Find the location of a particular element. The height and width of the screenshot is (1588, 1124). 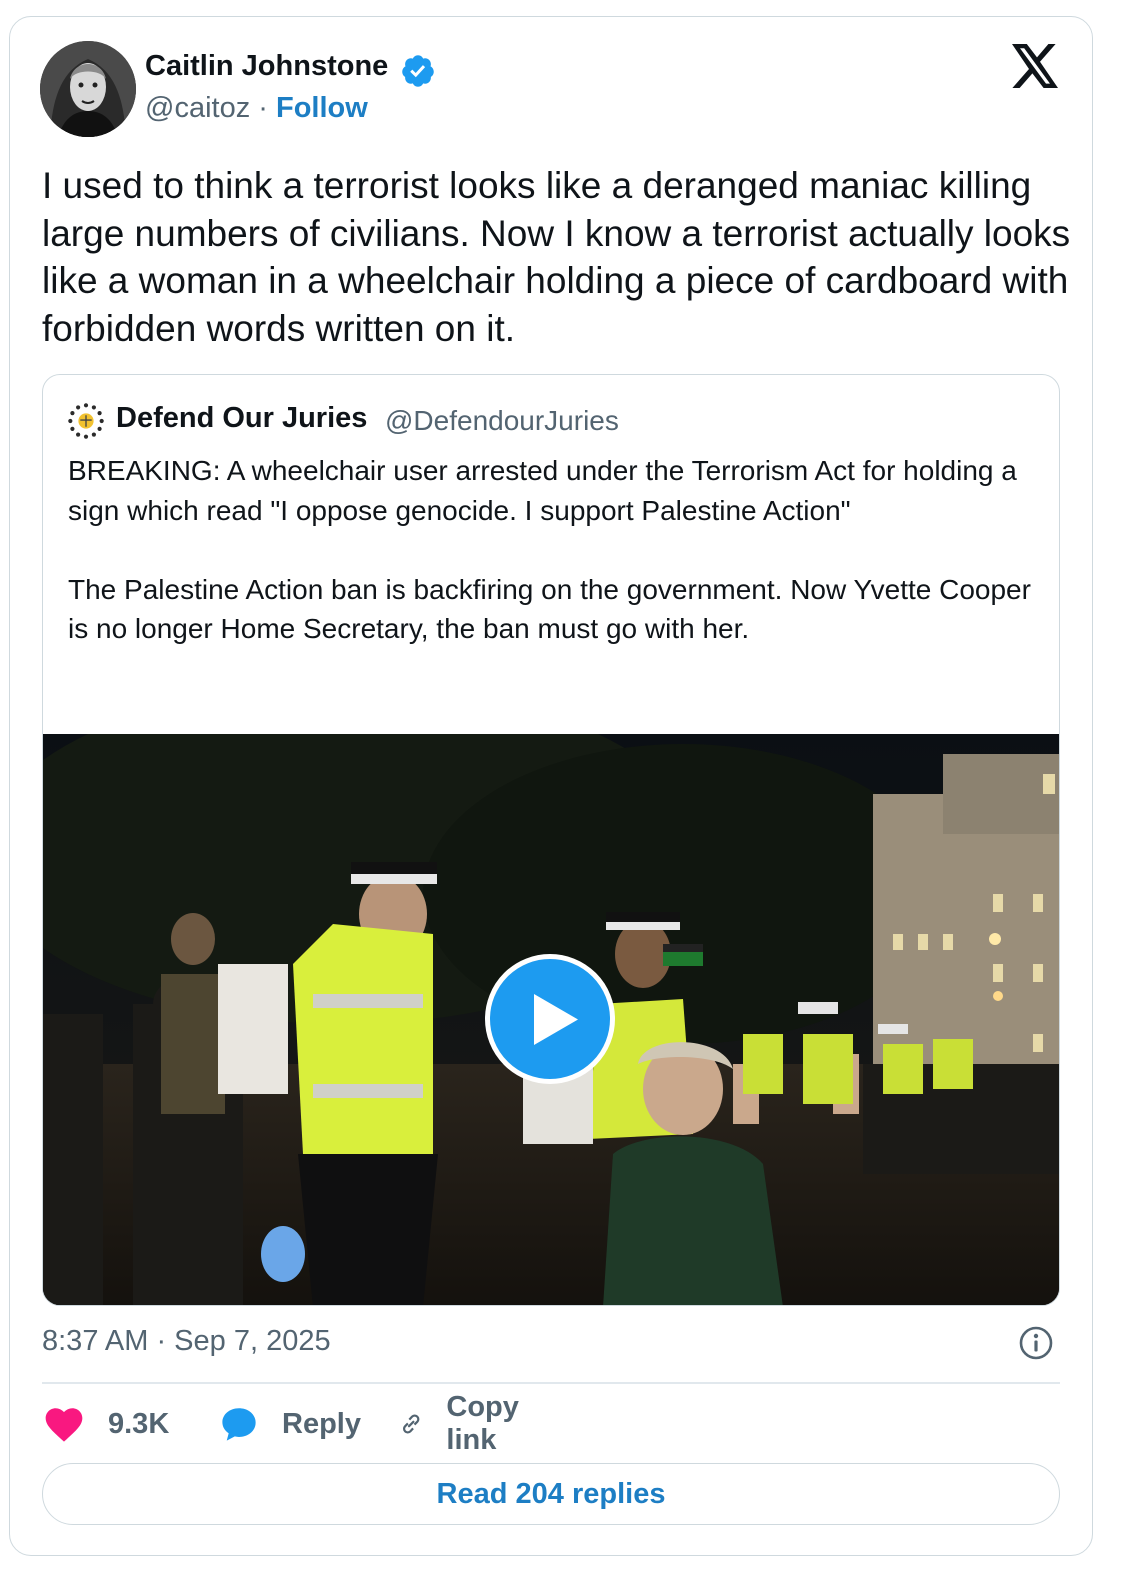

quoted-author-name: Defend Our Juries is located at coordinates (241, 418).